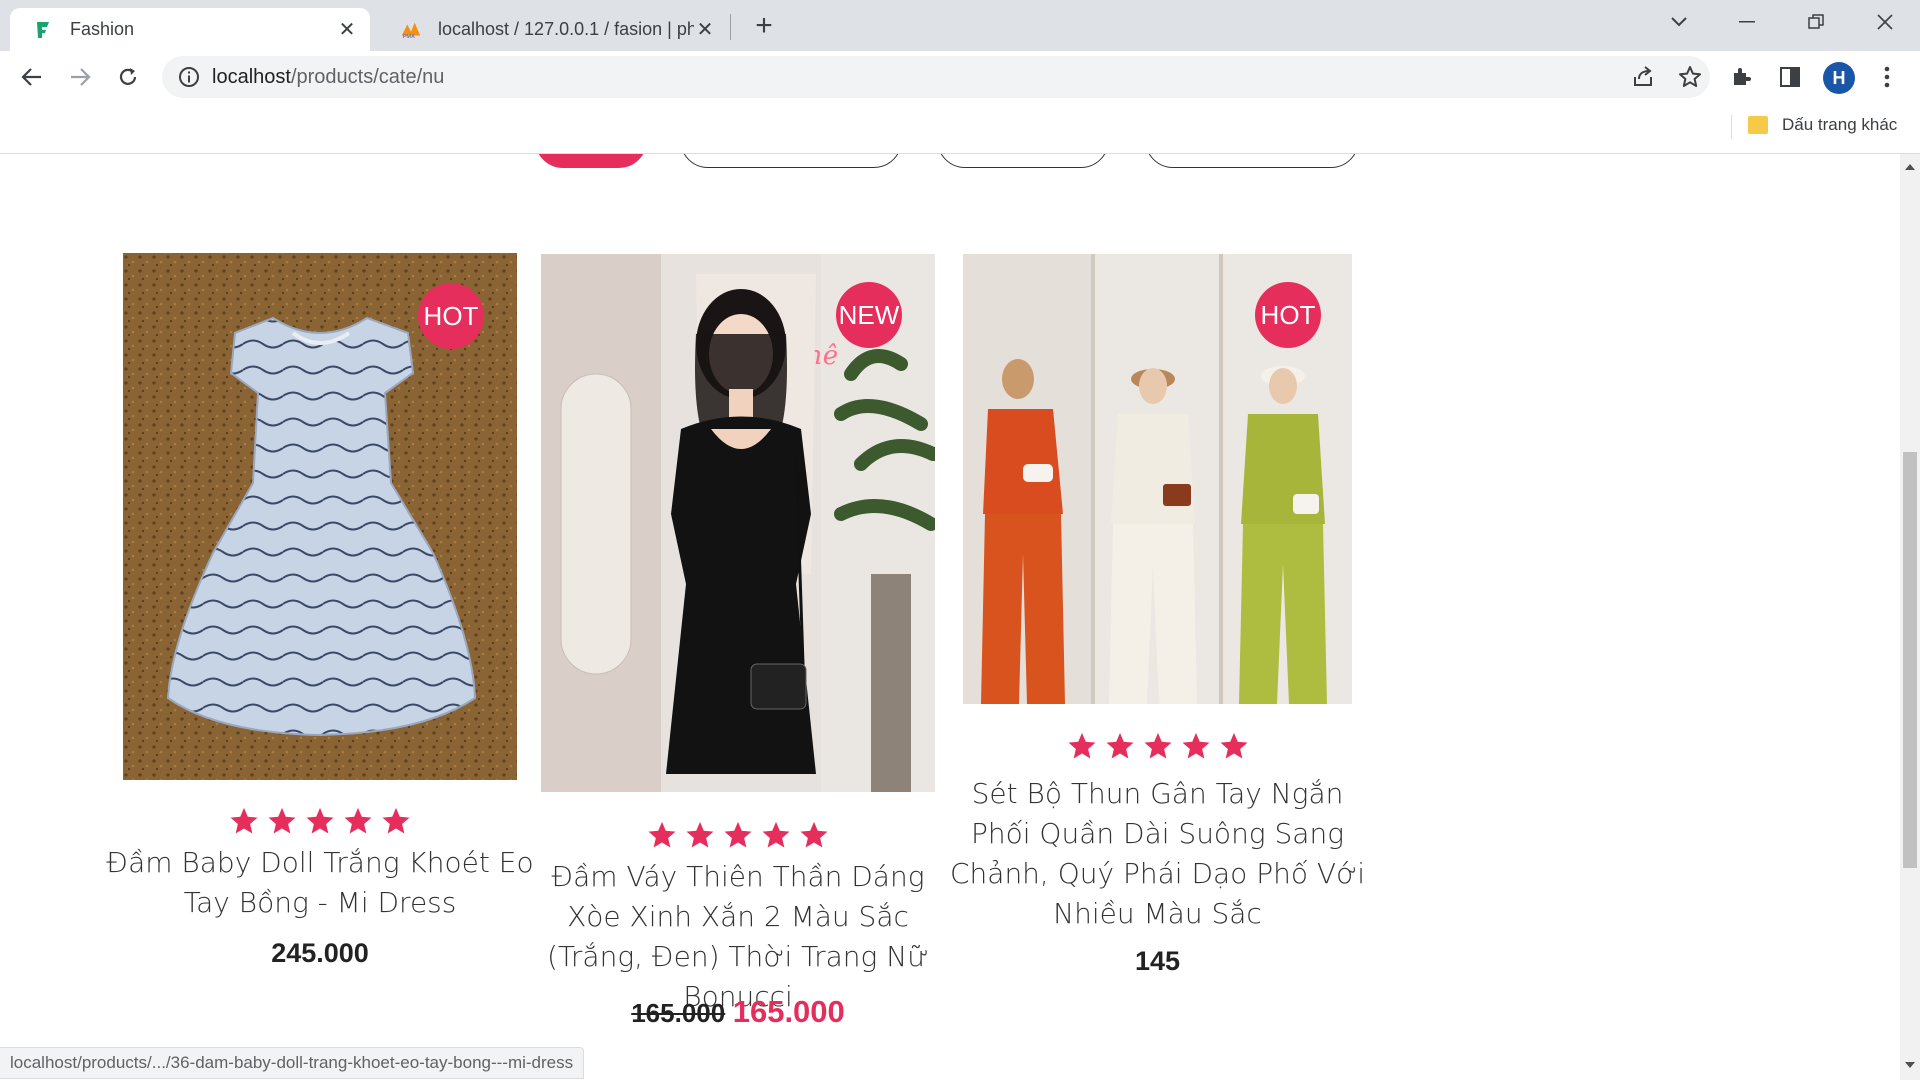  Describe the element at coordinates (1690, 77) in the screenshot. I see `bookmark-star-icon` at that location.